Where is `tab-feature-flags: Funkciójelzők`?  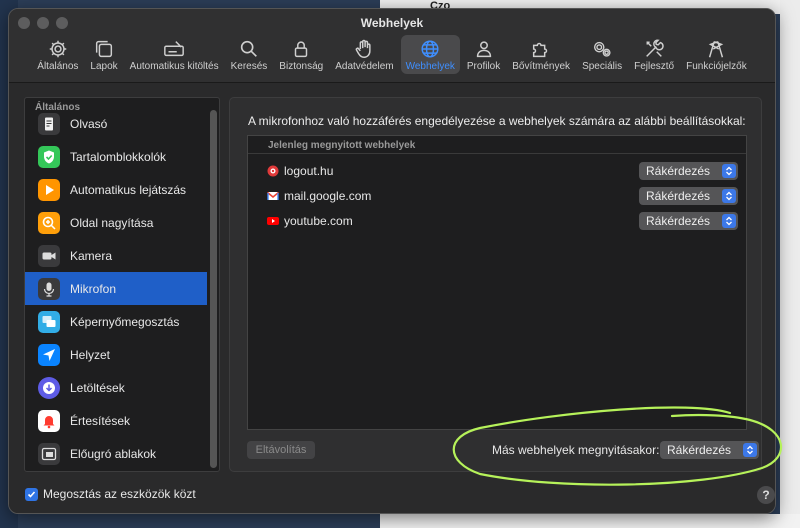 tab-feature-flags: Funkciójelzők is located at coordinates (716, 54).